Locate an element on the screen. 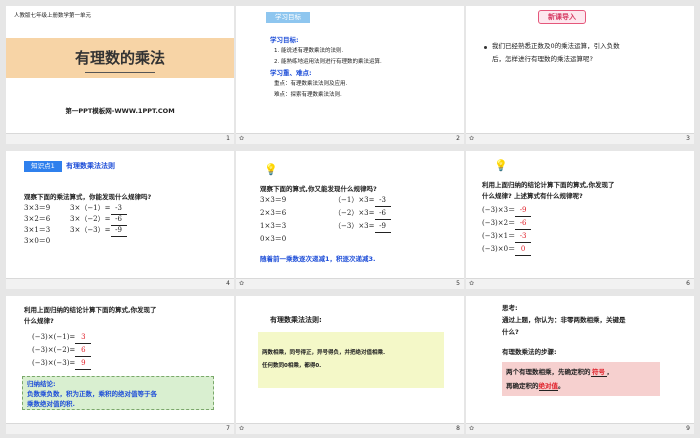 The height and width of the screenshot is (438, 700). objectives-heading: 学习目标: is located at coordinates (284, 40).